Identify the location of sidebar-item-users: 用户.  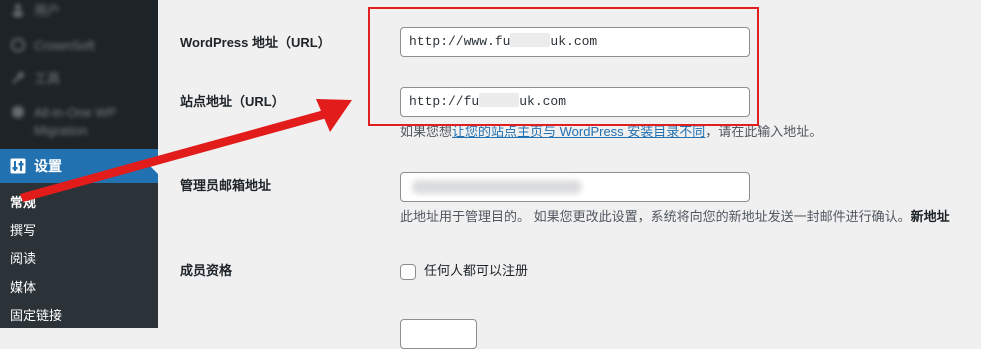
(79, 11).